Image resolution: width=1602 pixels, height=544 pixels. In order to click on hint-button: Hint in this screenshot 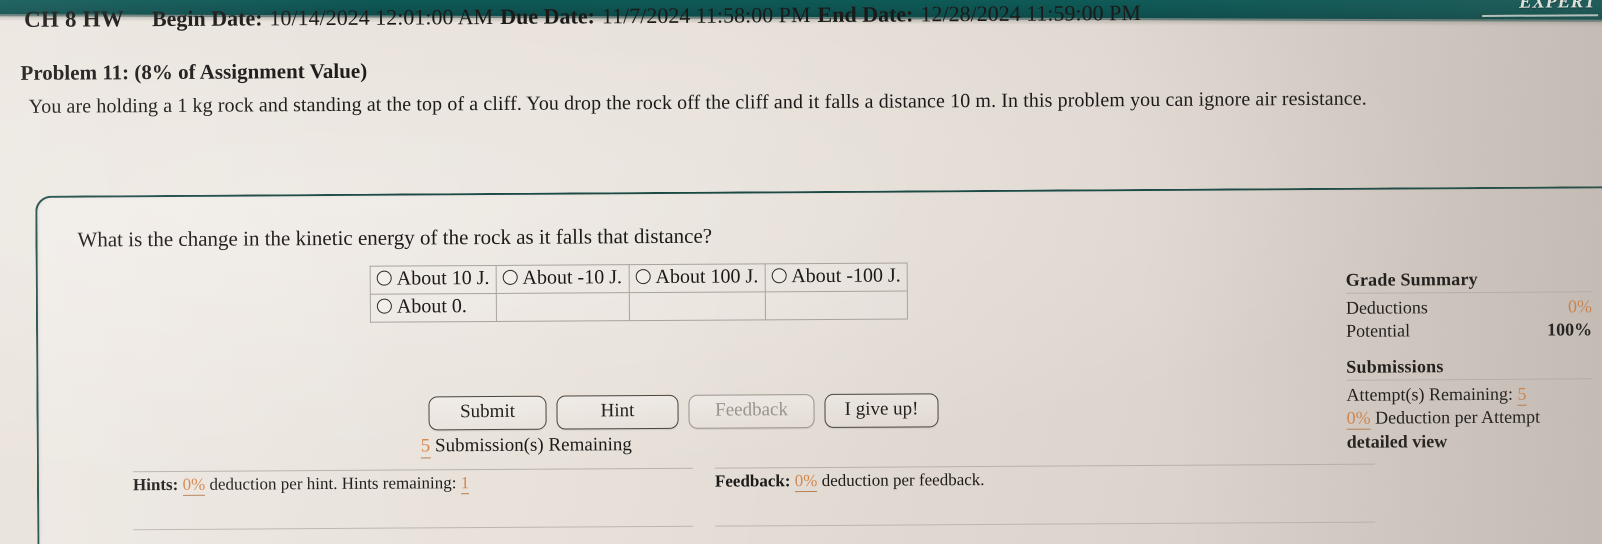, I will do `click(617, 412)`.